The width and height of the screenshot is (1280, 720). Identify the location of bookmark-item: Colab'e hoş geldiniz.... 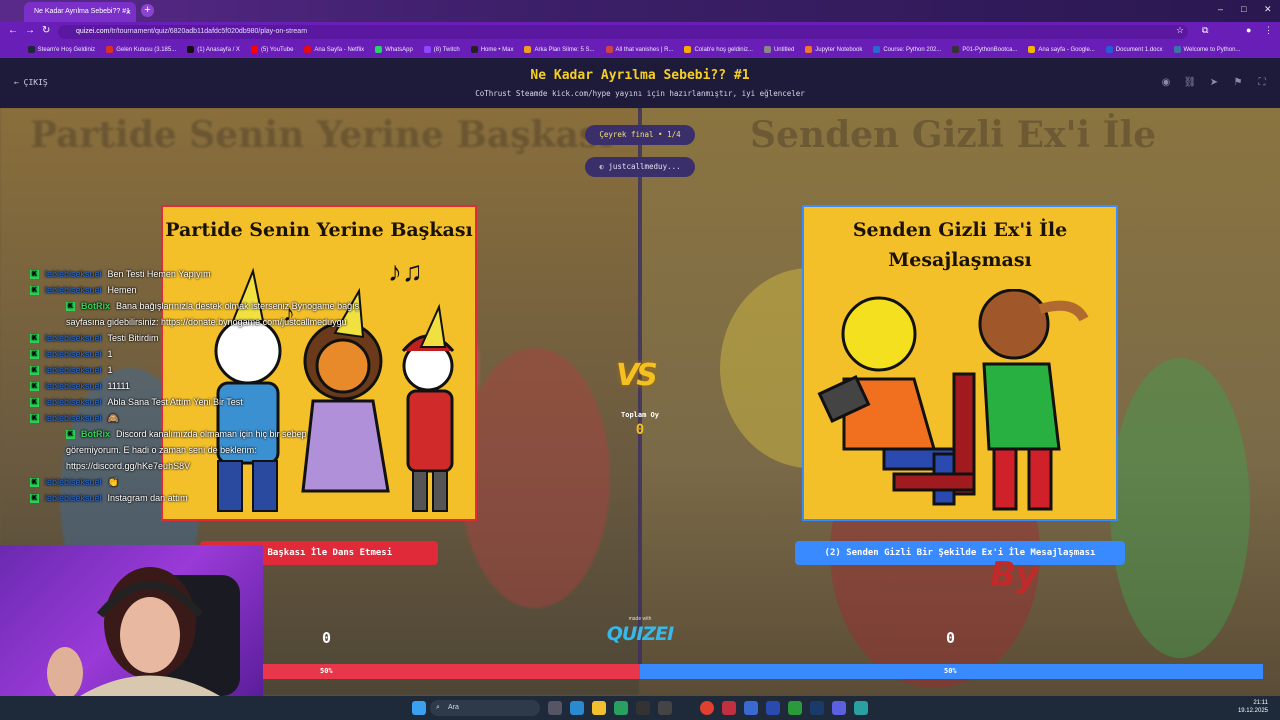
(718, 50).